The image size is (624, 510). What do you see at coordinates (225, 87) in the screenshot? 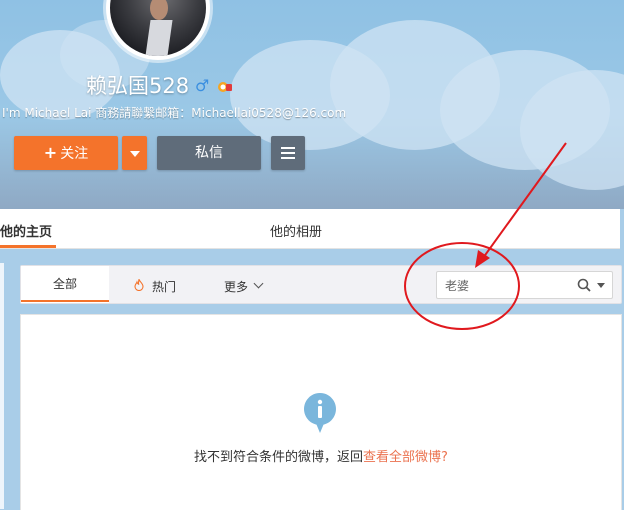
I see `member-badge-icon` at bounding box center [225, 87].